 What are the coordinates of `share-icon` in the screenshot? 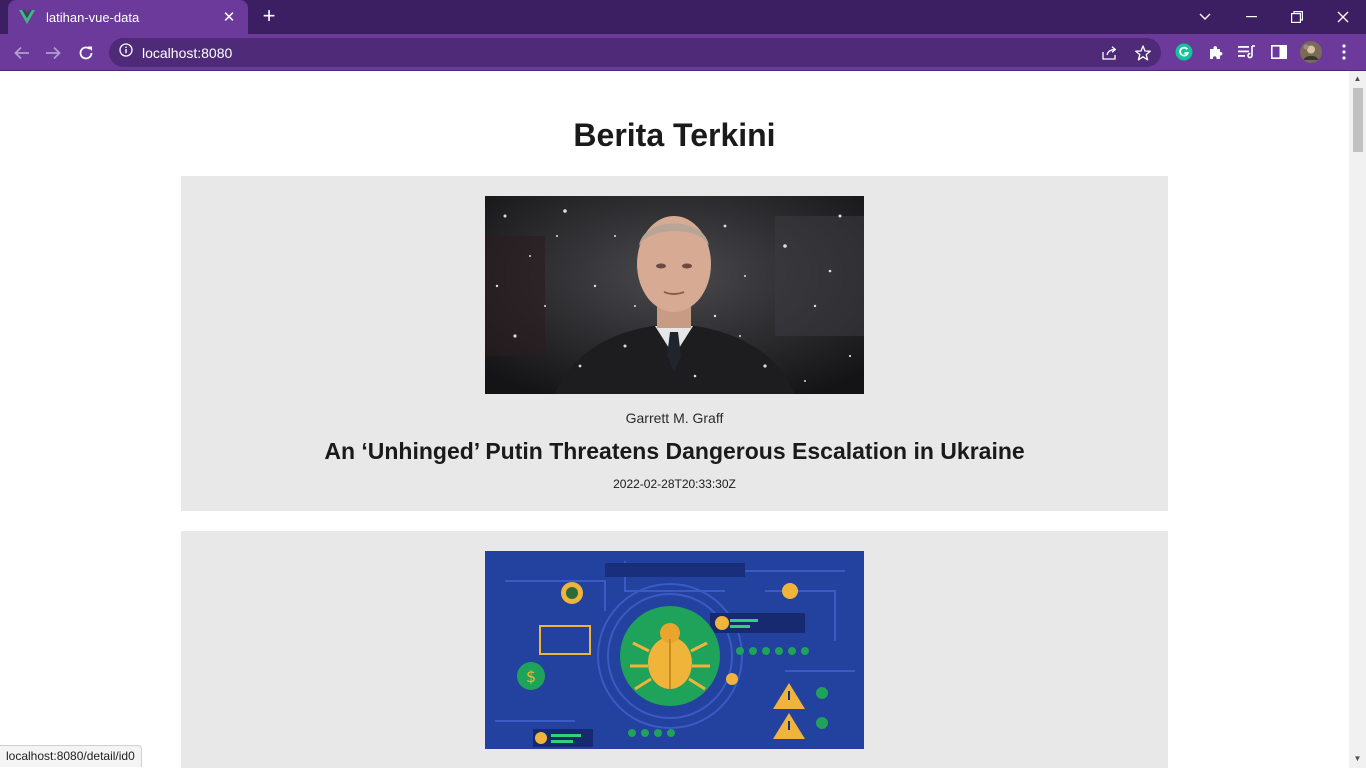 It's located at (1110, 53).